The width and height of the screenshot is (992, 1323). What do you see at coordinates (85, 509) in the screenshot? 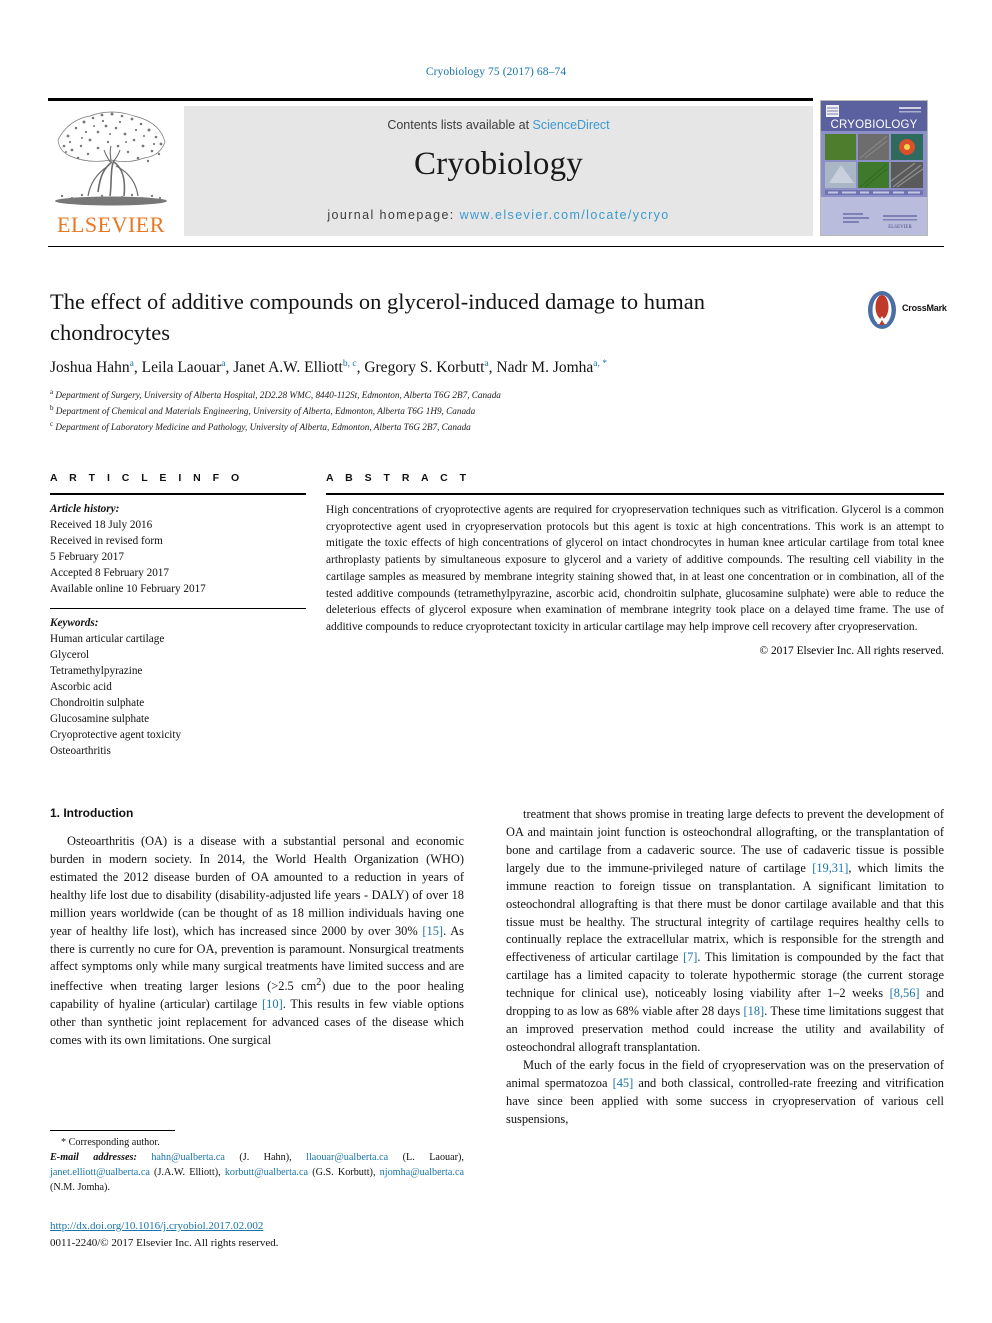
I see `article-history-label: Article history:` at bounding box center [85, 509].